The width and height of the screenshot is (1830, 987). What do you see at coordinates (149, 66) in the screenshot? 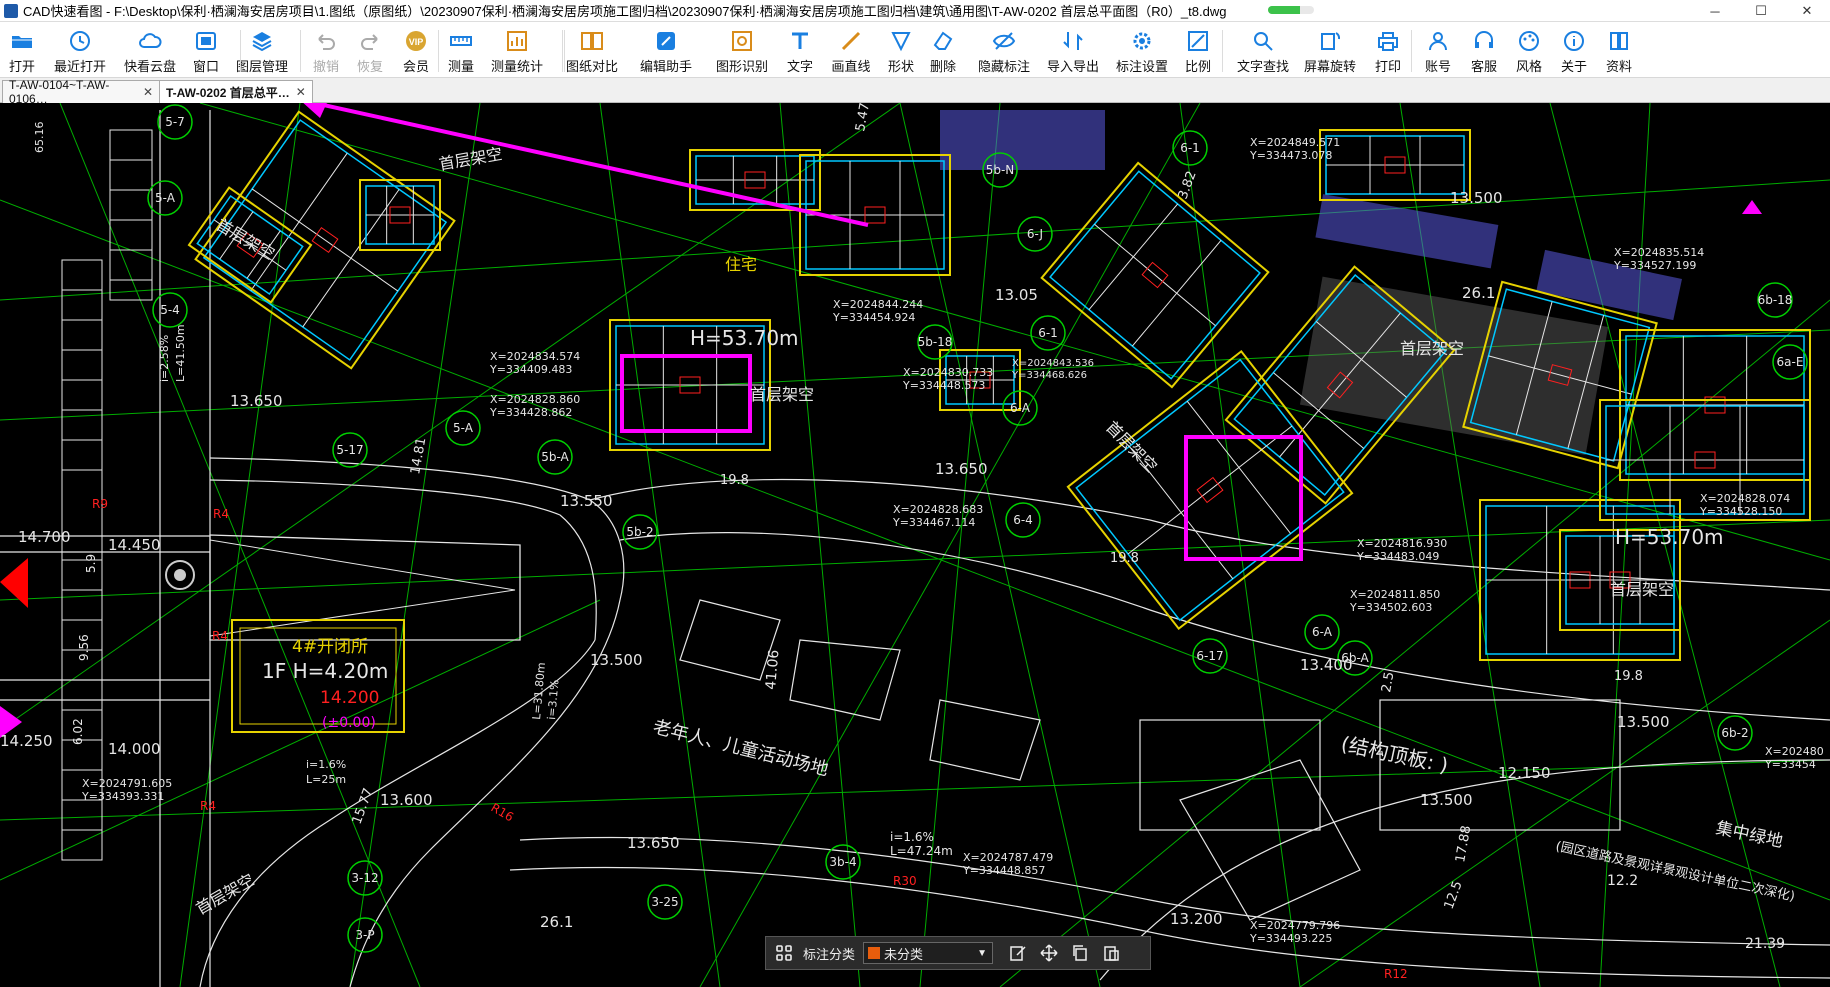
I see `toolbar-button-label: 快看云盘` at bounding box center [149, 66].